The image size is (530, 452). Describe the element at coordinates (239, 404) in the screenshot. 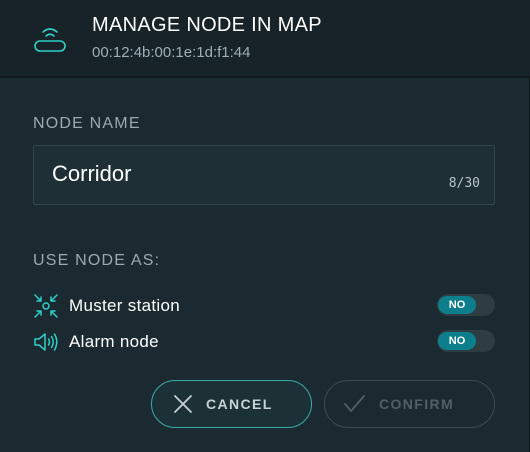

I see `cancel-button-label: CANCEL` at that location.